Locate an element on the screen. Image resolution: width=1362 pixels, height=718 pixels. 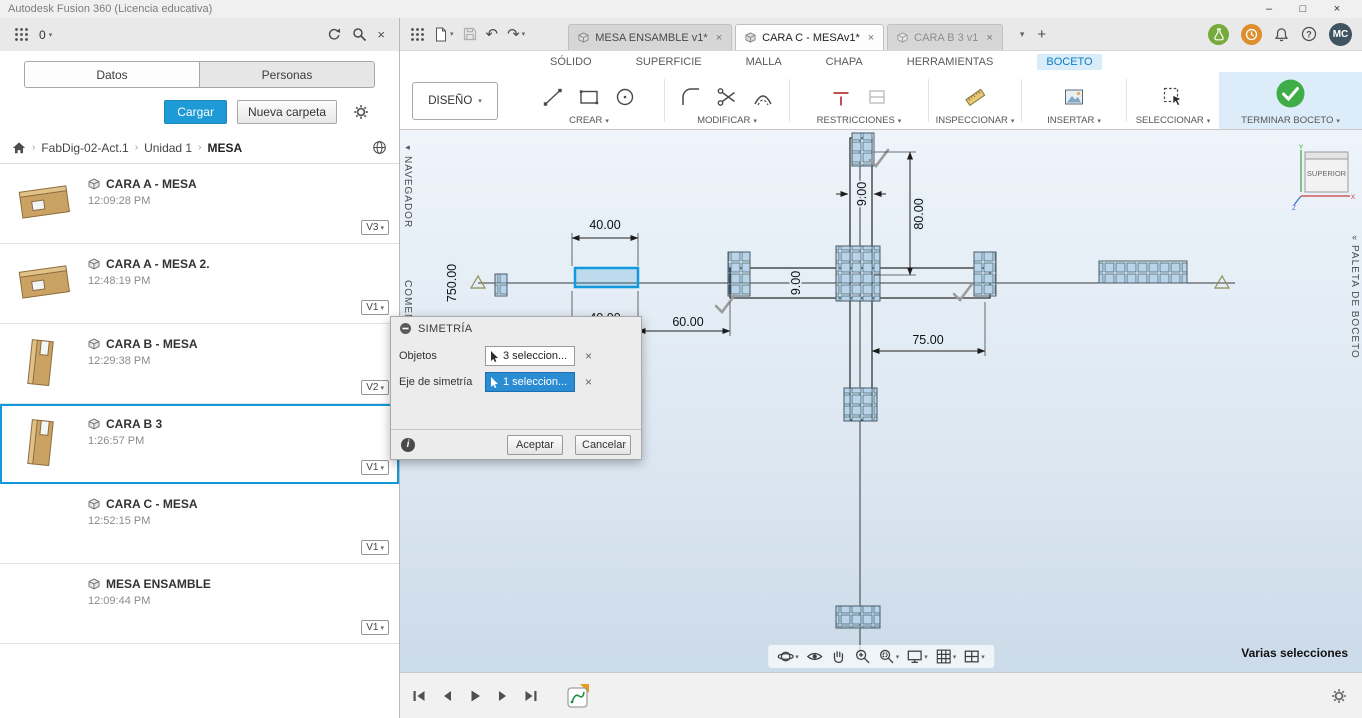
item-version-badge: V3 ▾ is located at coordinates (375, 227).